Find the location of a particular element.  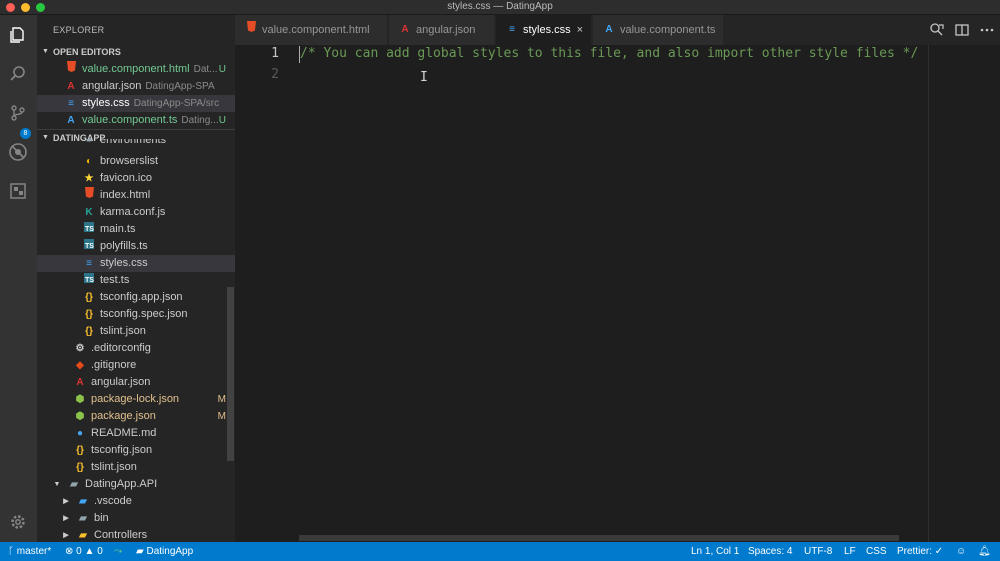

tree-item: ⚙ .editorconfig is located at coordinates (136, 348).